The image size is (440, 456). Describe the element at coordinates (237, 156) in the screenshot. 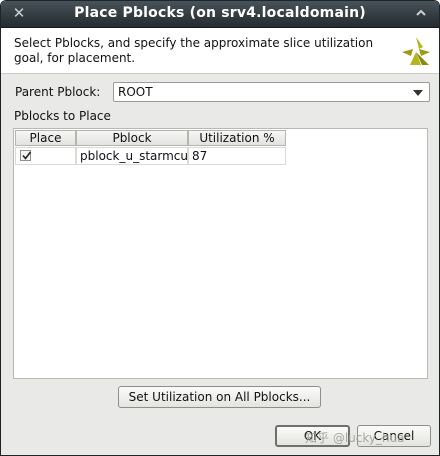

I see `table-row-utilization-cell: 87` at that location.